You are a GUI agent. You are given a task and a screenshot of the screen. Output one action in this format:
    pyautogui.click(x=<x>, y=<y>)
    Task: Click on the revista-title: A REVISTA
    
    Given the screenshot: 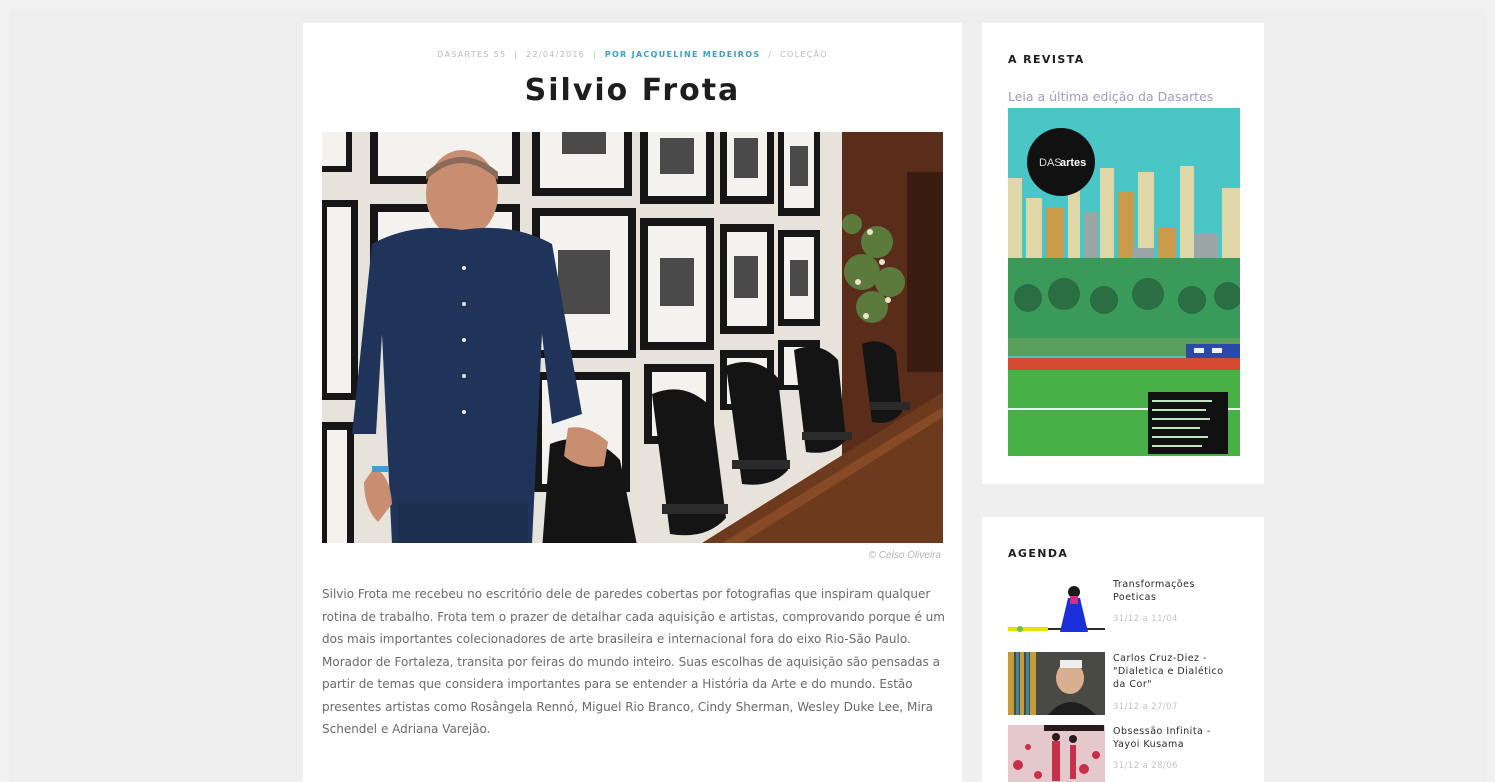 What is the action you would take?
    pyautogui.click(x=1046, y=59)
    